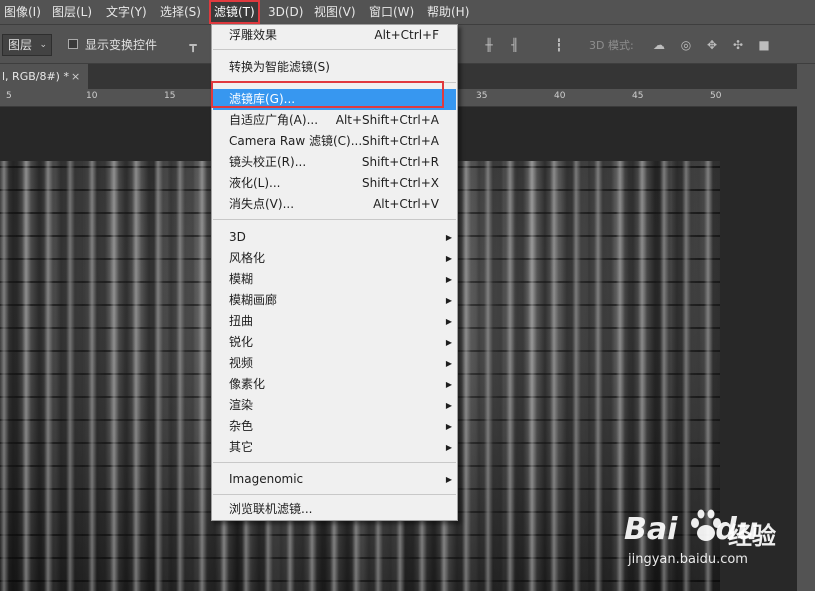  What do you see at coordinates (638, 96) in the screenshot?
I see `ruler-label: 45` at bounding box center [638, 96].